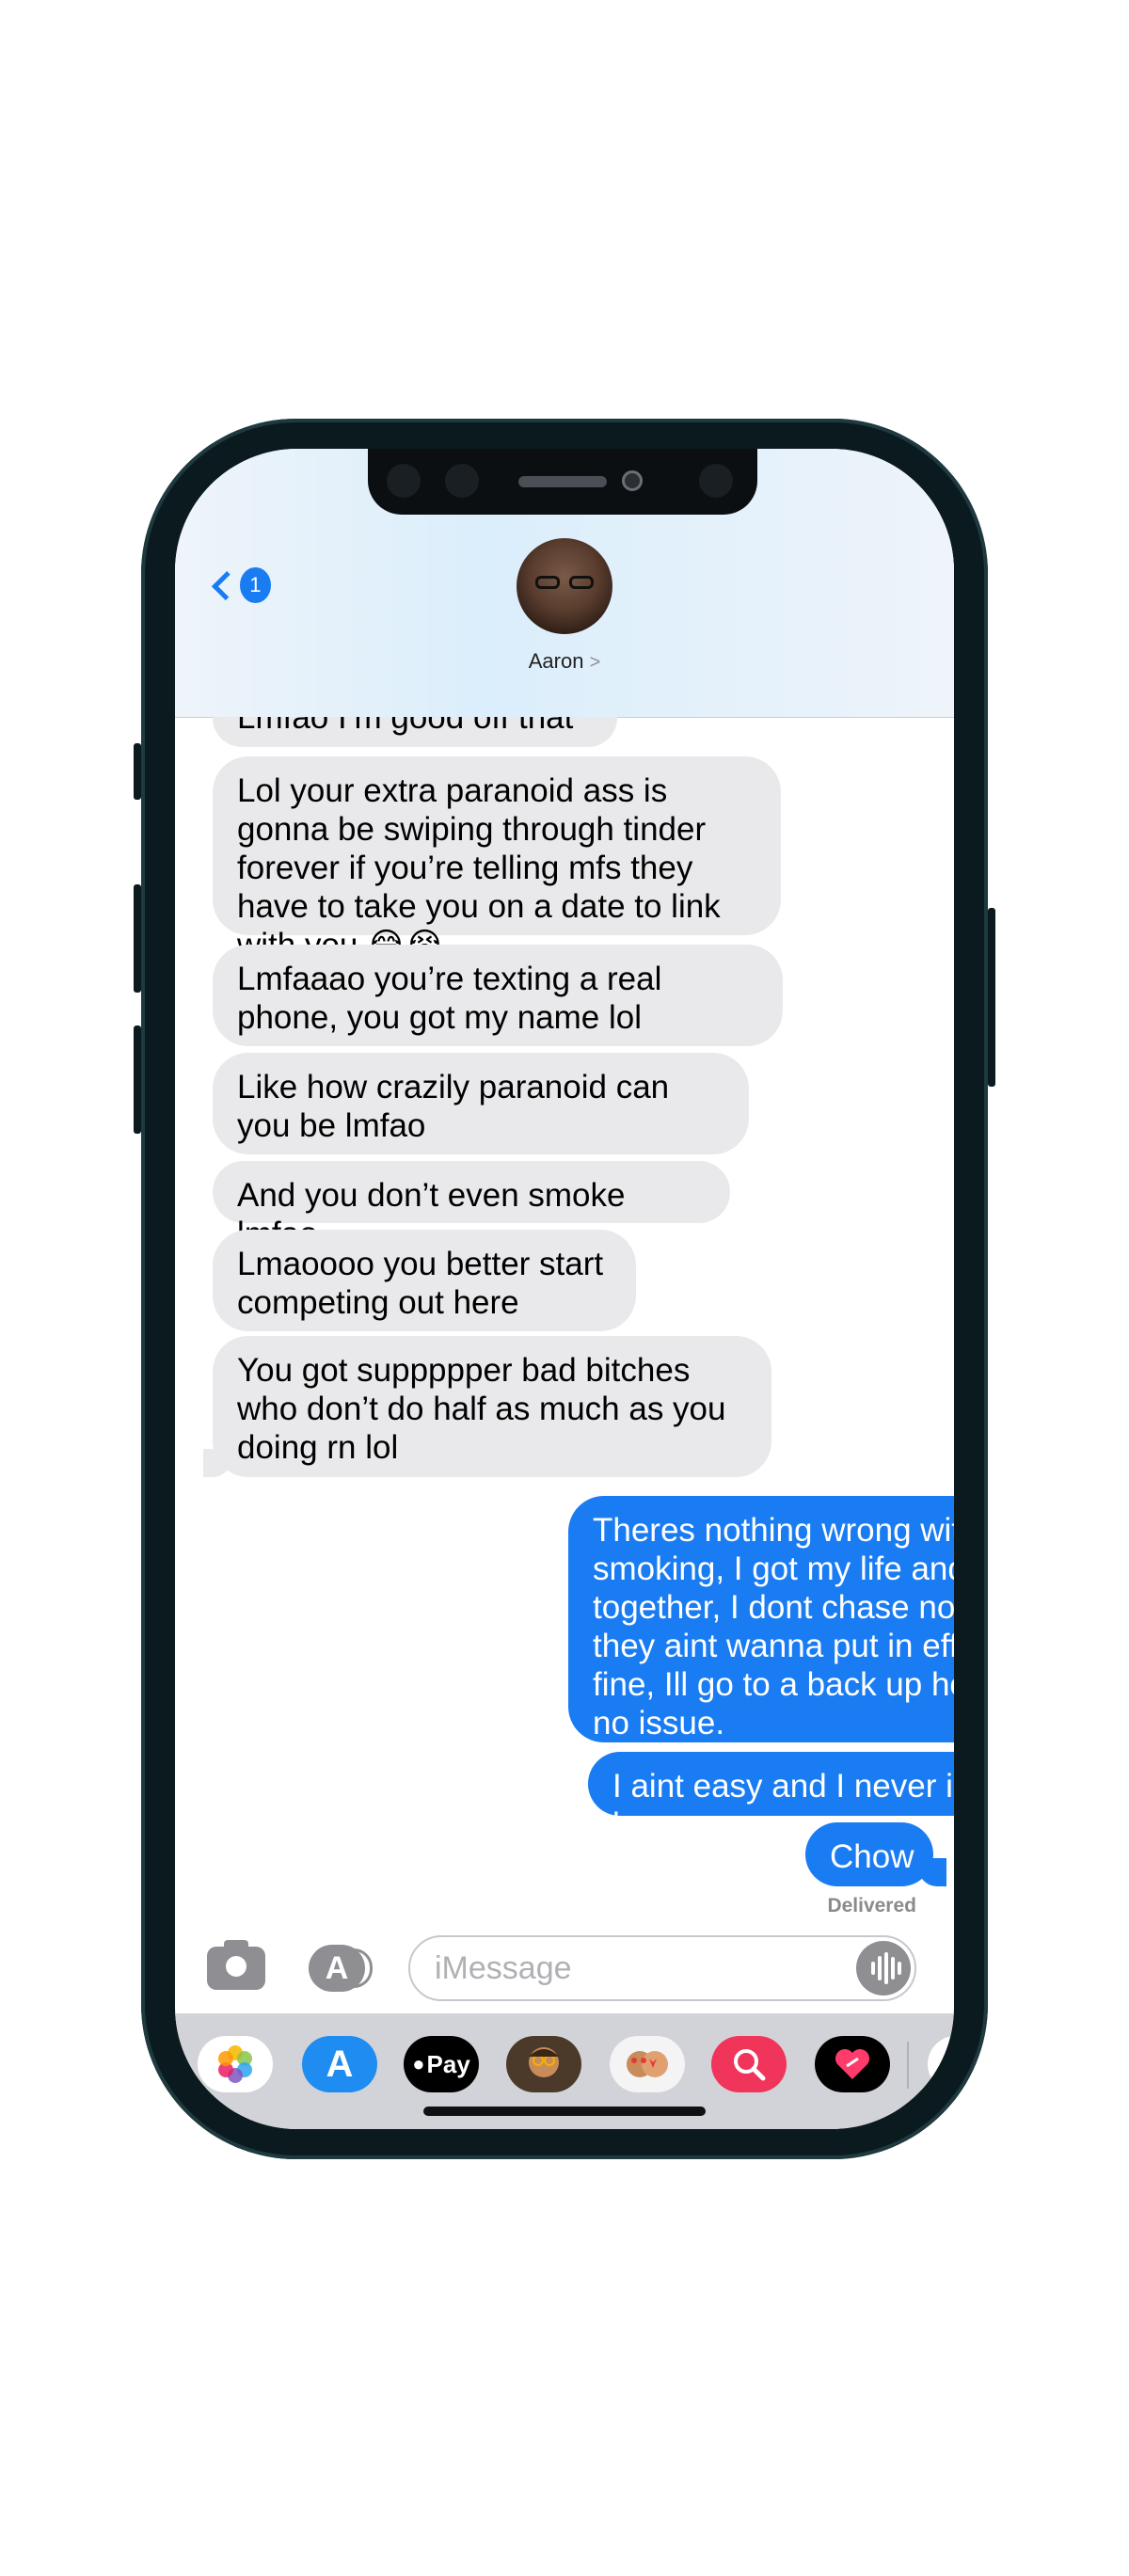 This screenshot has height=2576, width=1129. Describe the element at coordinates (991, 998) in the screenshot. I see `power-button` at that location.